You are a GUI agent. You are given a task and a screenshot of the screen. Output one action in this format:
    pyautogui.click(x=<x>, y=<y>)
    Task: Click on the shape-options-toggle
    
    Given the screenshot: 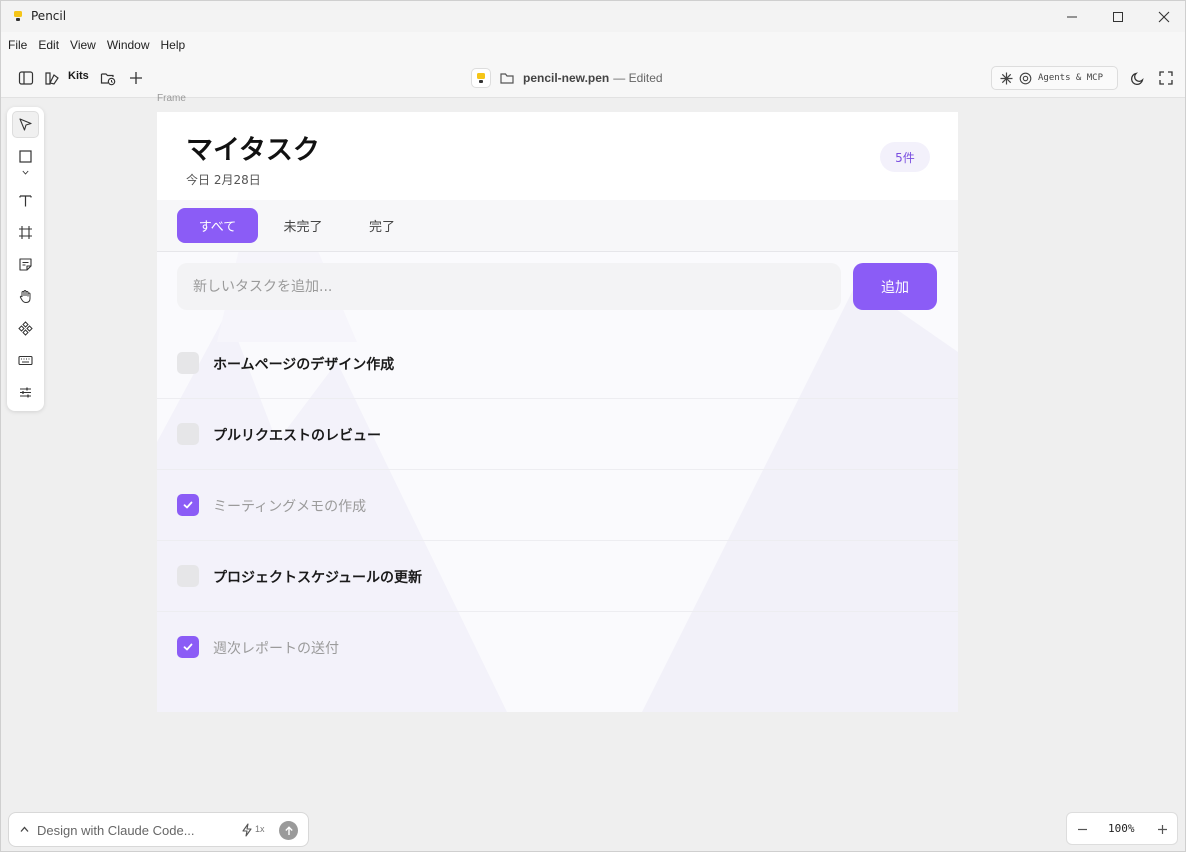 What is the action you would take?
    pyautogui.click(x=25, y=172)
    